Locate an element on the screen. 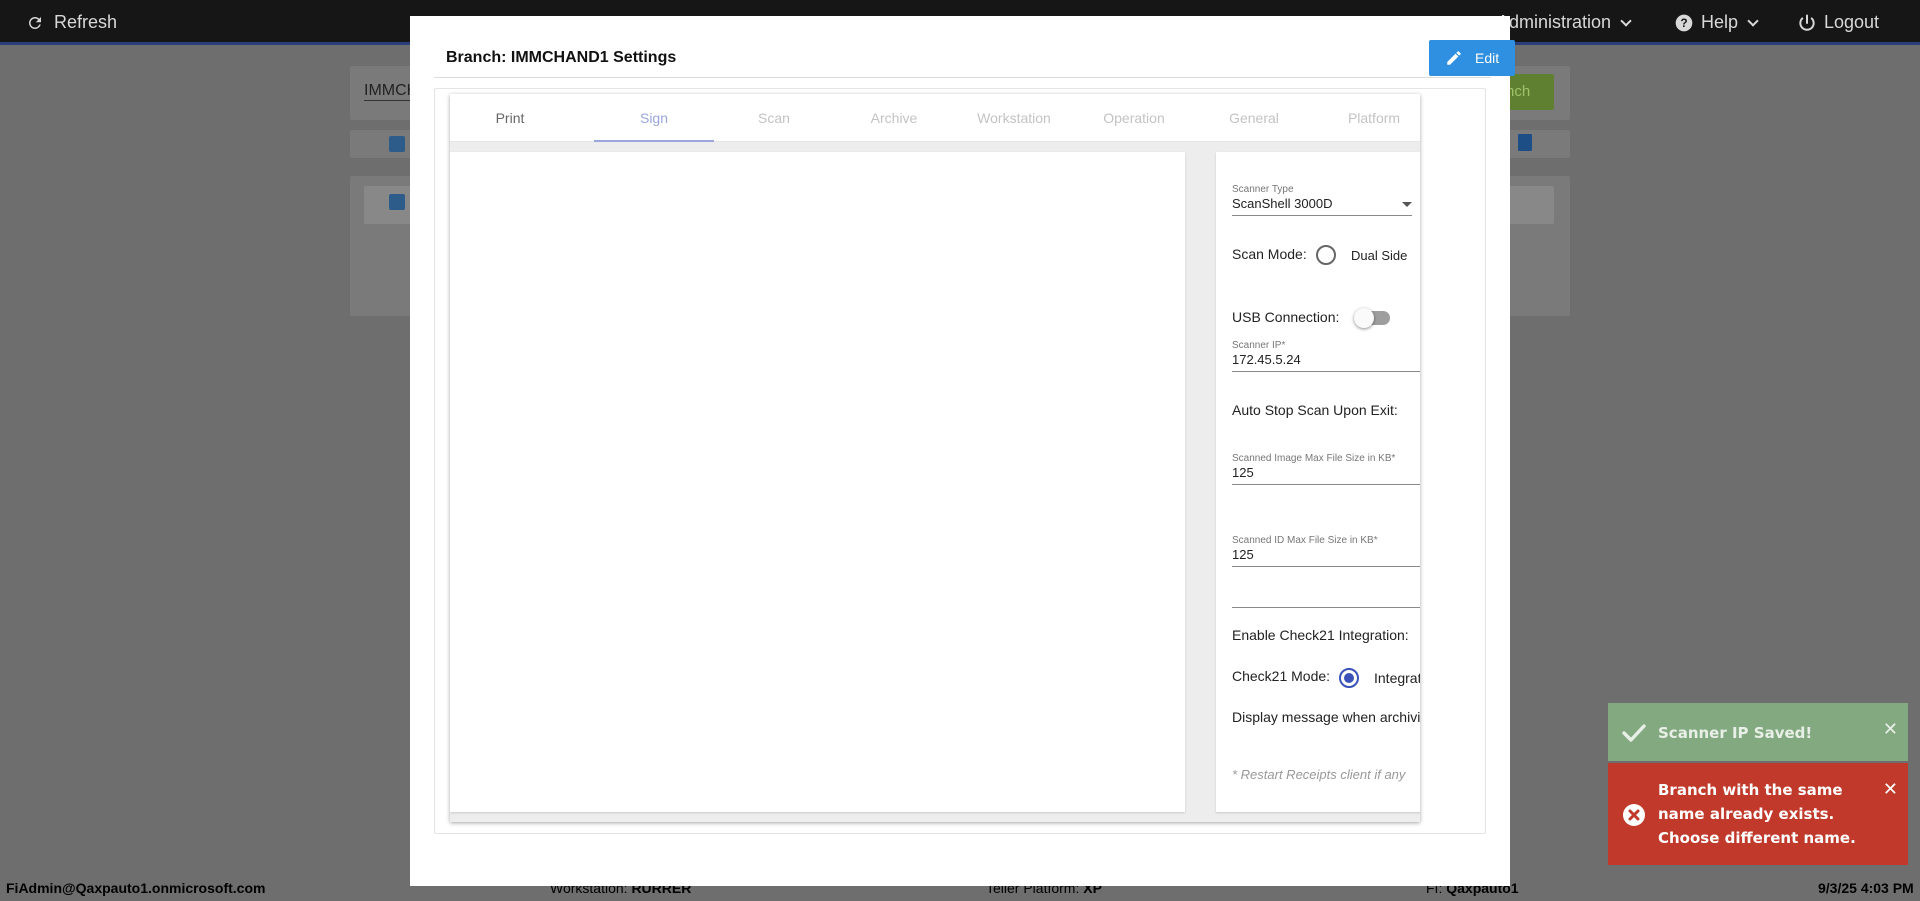  image-max-size-underline is located at coordinates (1326, 484).